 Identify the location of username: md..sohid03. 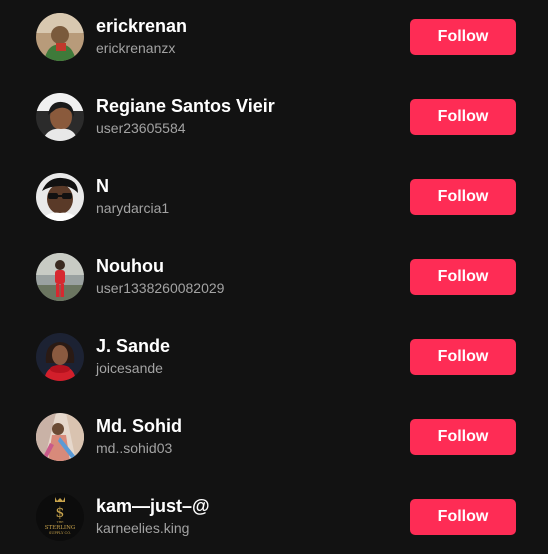
(134, 448).